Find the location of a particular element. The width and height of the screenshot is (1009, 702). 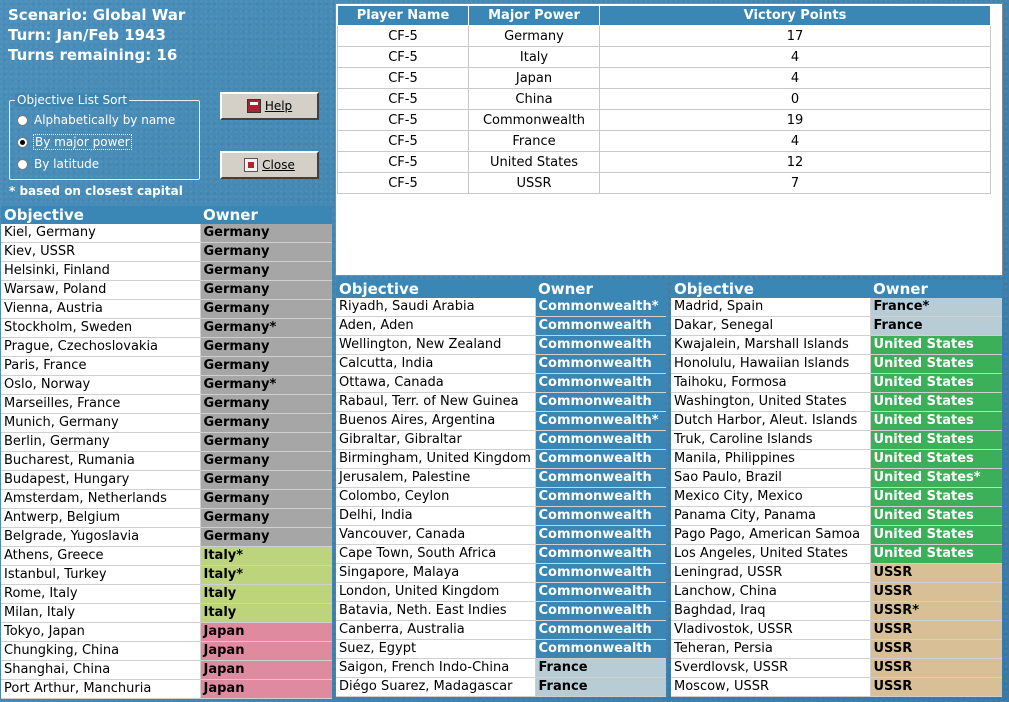

objective-row: Gibraltar, Gibraltar Commonwealth is located at coordinates (501, 440).